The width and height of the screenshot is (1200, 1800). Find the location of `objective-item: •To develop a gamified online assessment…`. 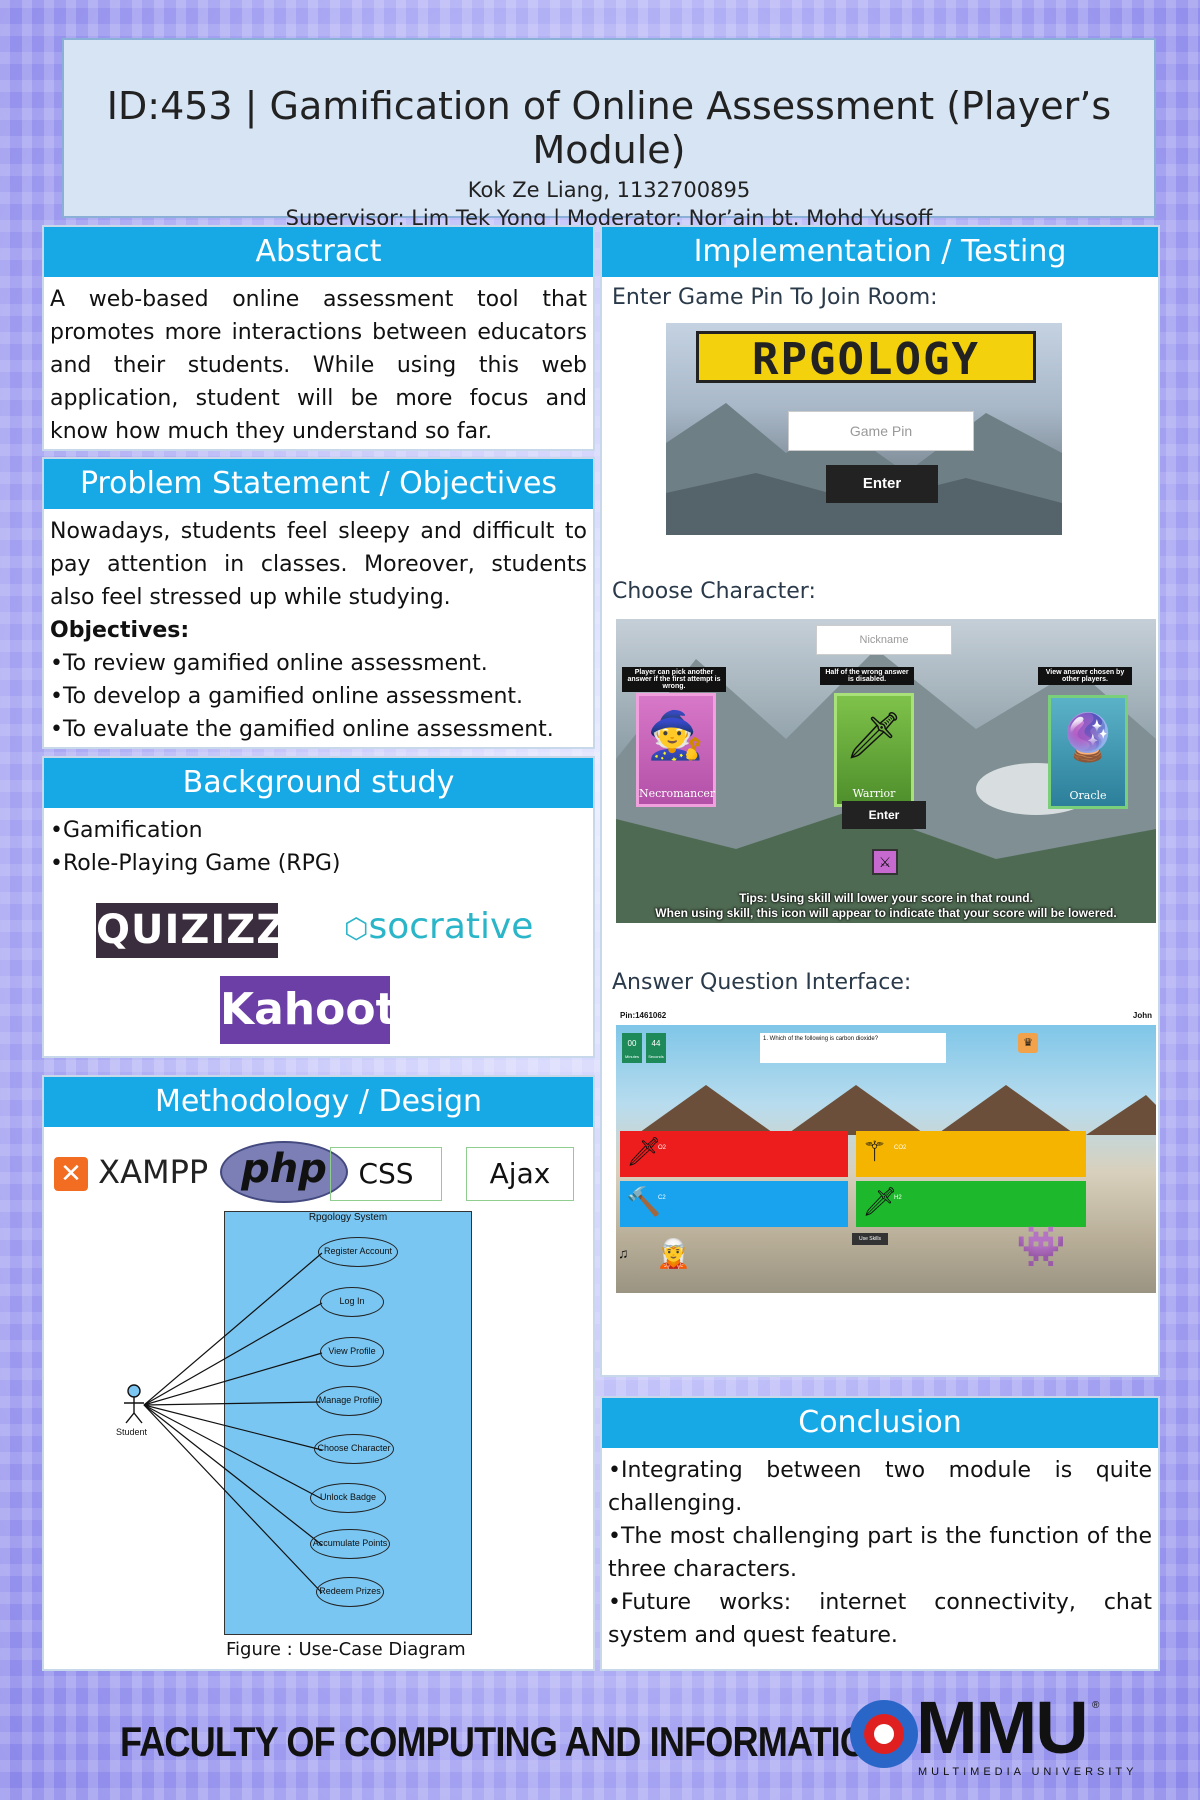

objective-item: •To develop a gamified online assessment… is located at coordinates (287, 696).